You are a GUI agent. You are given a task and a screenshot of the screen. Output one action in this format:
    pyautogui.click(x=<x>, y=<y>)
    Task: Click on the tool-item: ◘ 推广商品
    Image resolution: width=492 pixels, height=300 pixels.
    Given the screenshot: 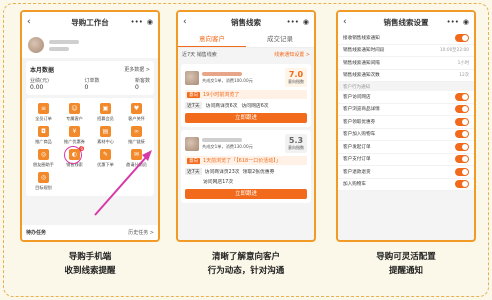 What is the action you would take?
    pyautogui.click(x=43, y=135)
    